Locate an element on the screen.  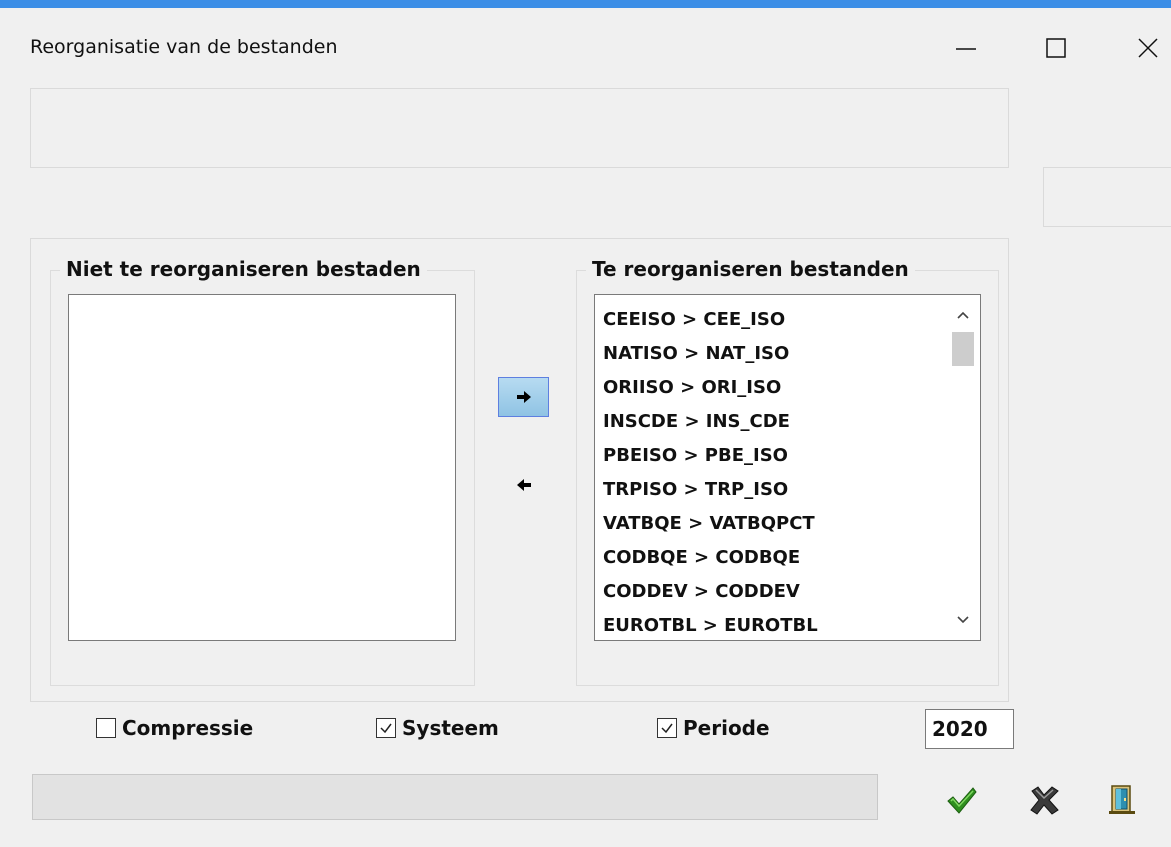
periode-label: Periode is located at coordinates (726, 728).